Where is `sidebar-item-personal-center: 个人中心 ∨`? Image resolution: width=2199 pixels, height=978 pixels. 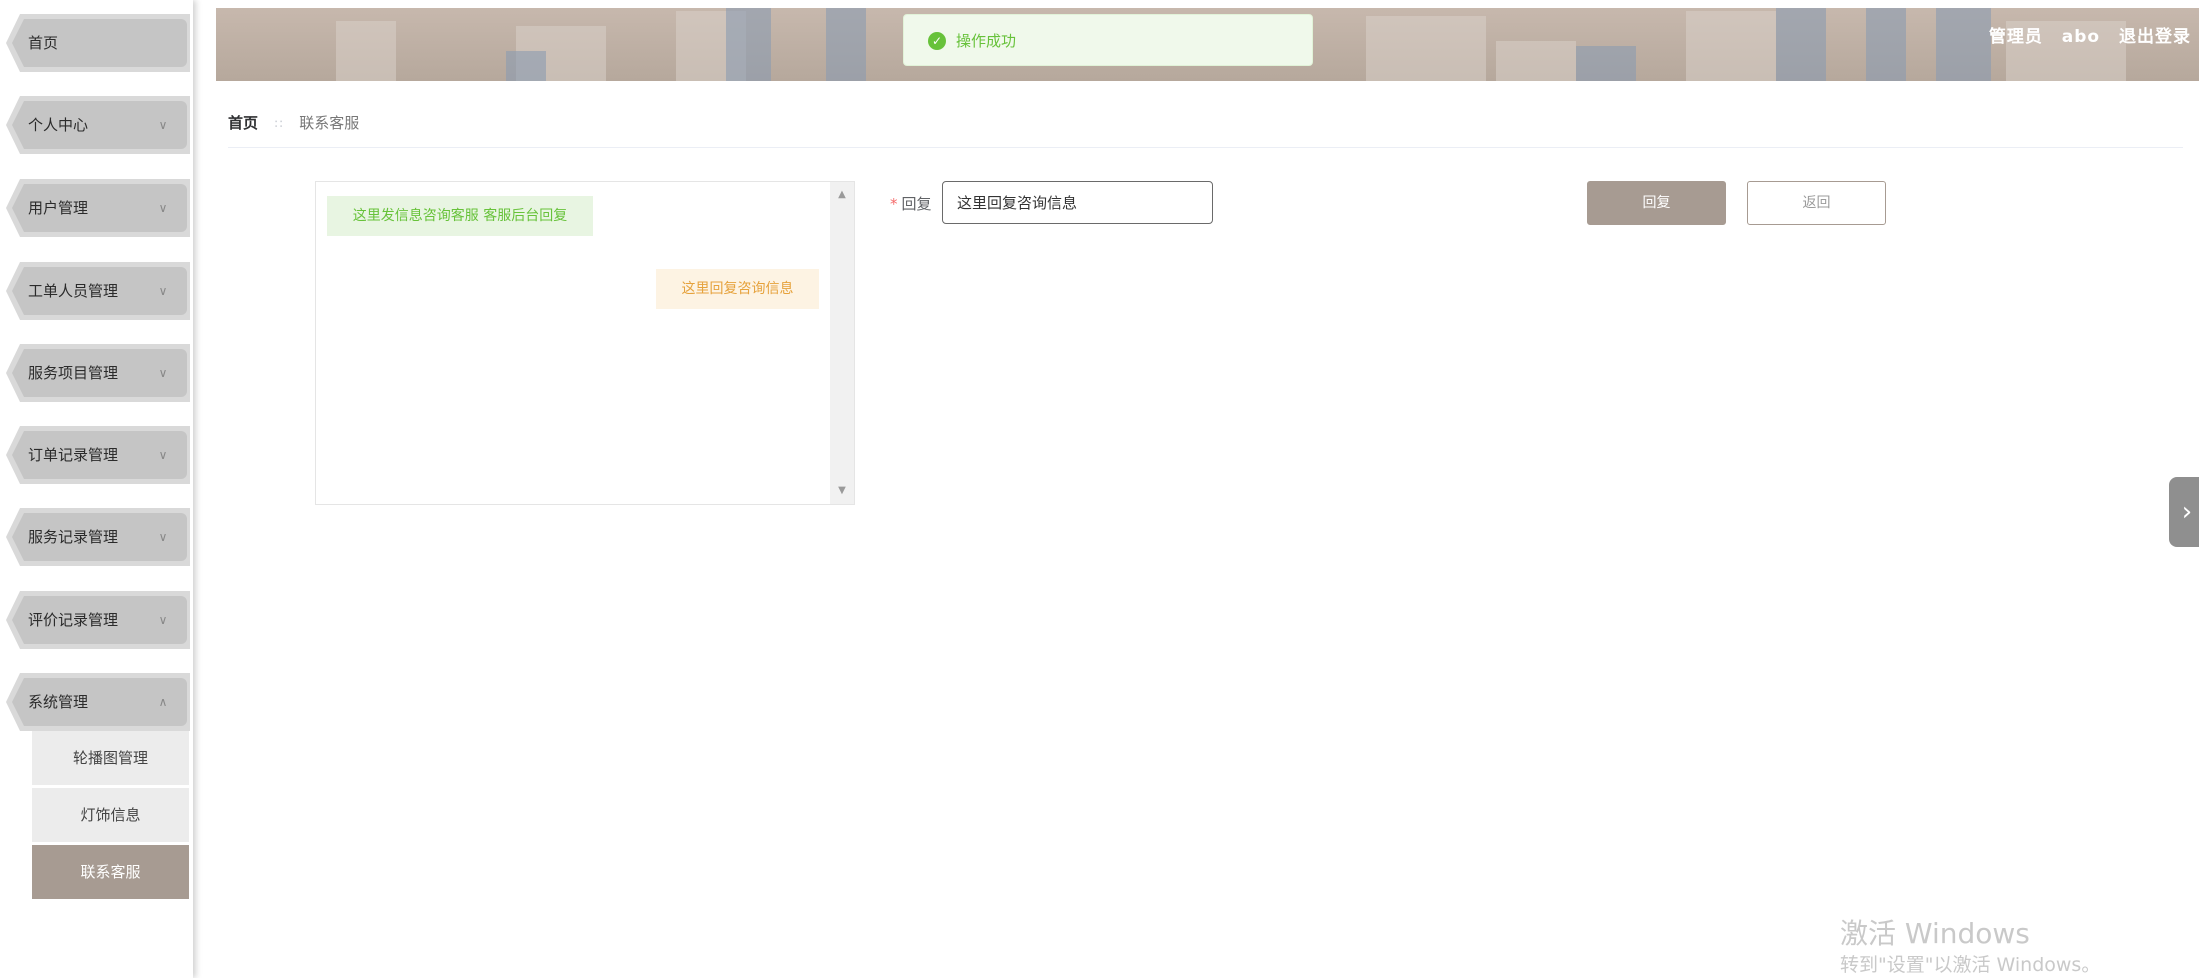
sidebar-item-personal-center: 个人中心 ∨ is located at coordinates (98, 125).